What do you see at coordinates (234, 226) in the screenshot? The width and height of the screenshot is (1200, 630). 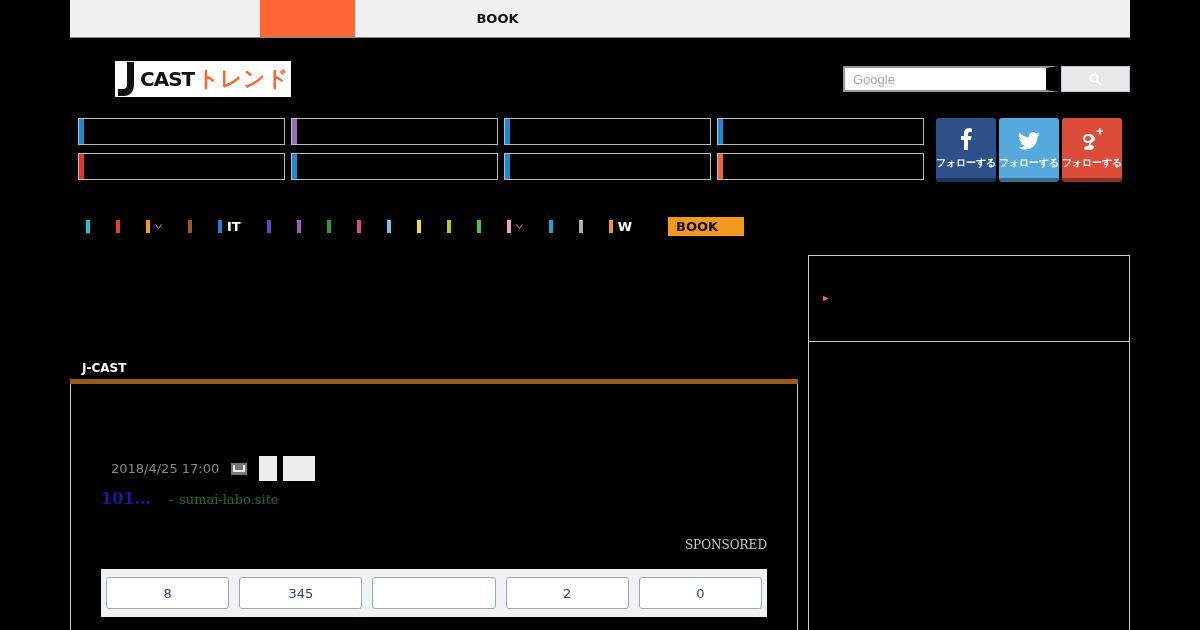 I see `nav-label: IT` at bounding box center [234, 226].